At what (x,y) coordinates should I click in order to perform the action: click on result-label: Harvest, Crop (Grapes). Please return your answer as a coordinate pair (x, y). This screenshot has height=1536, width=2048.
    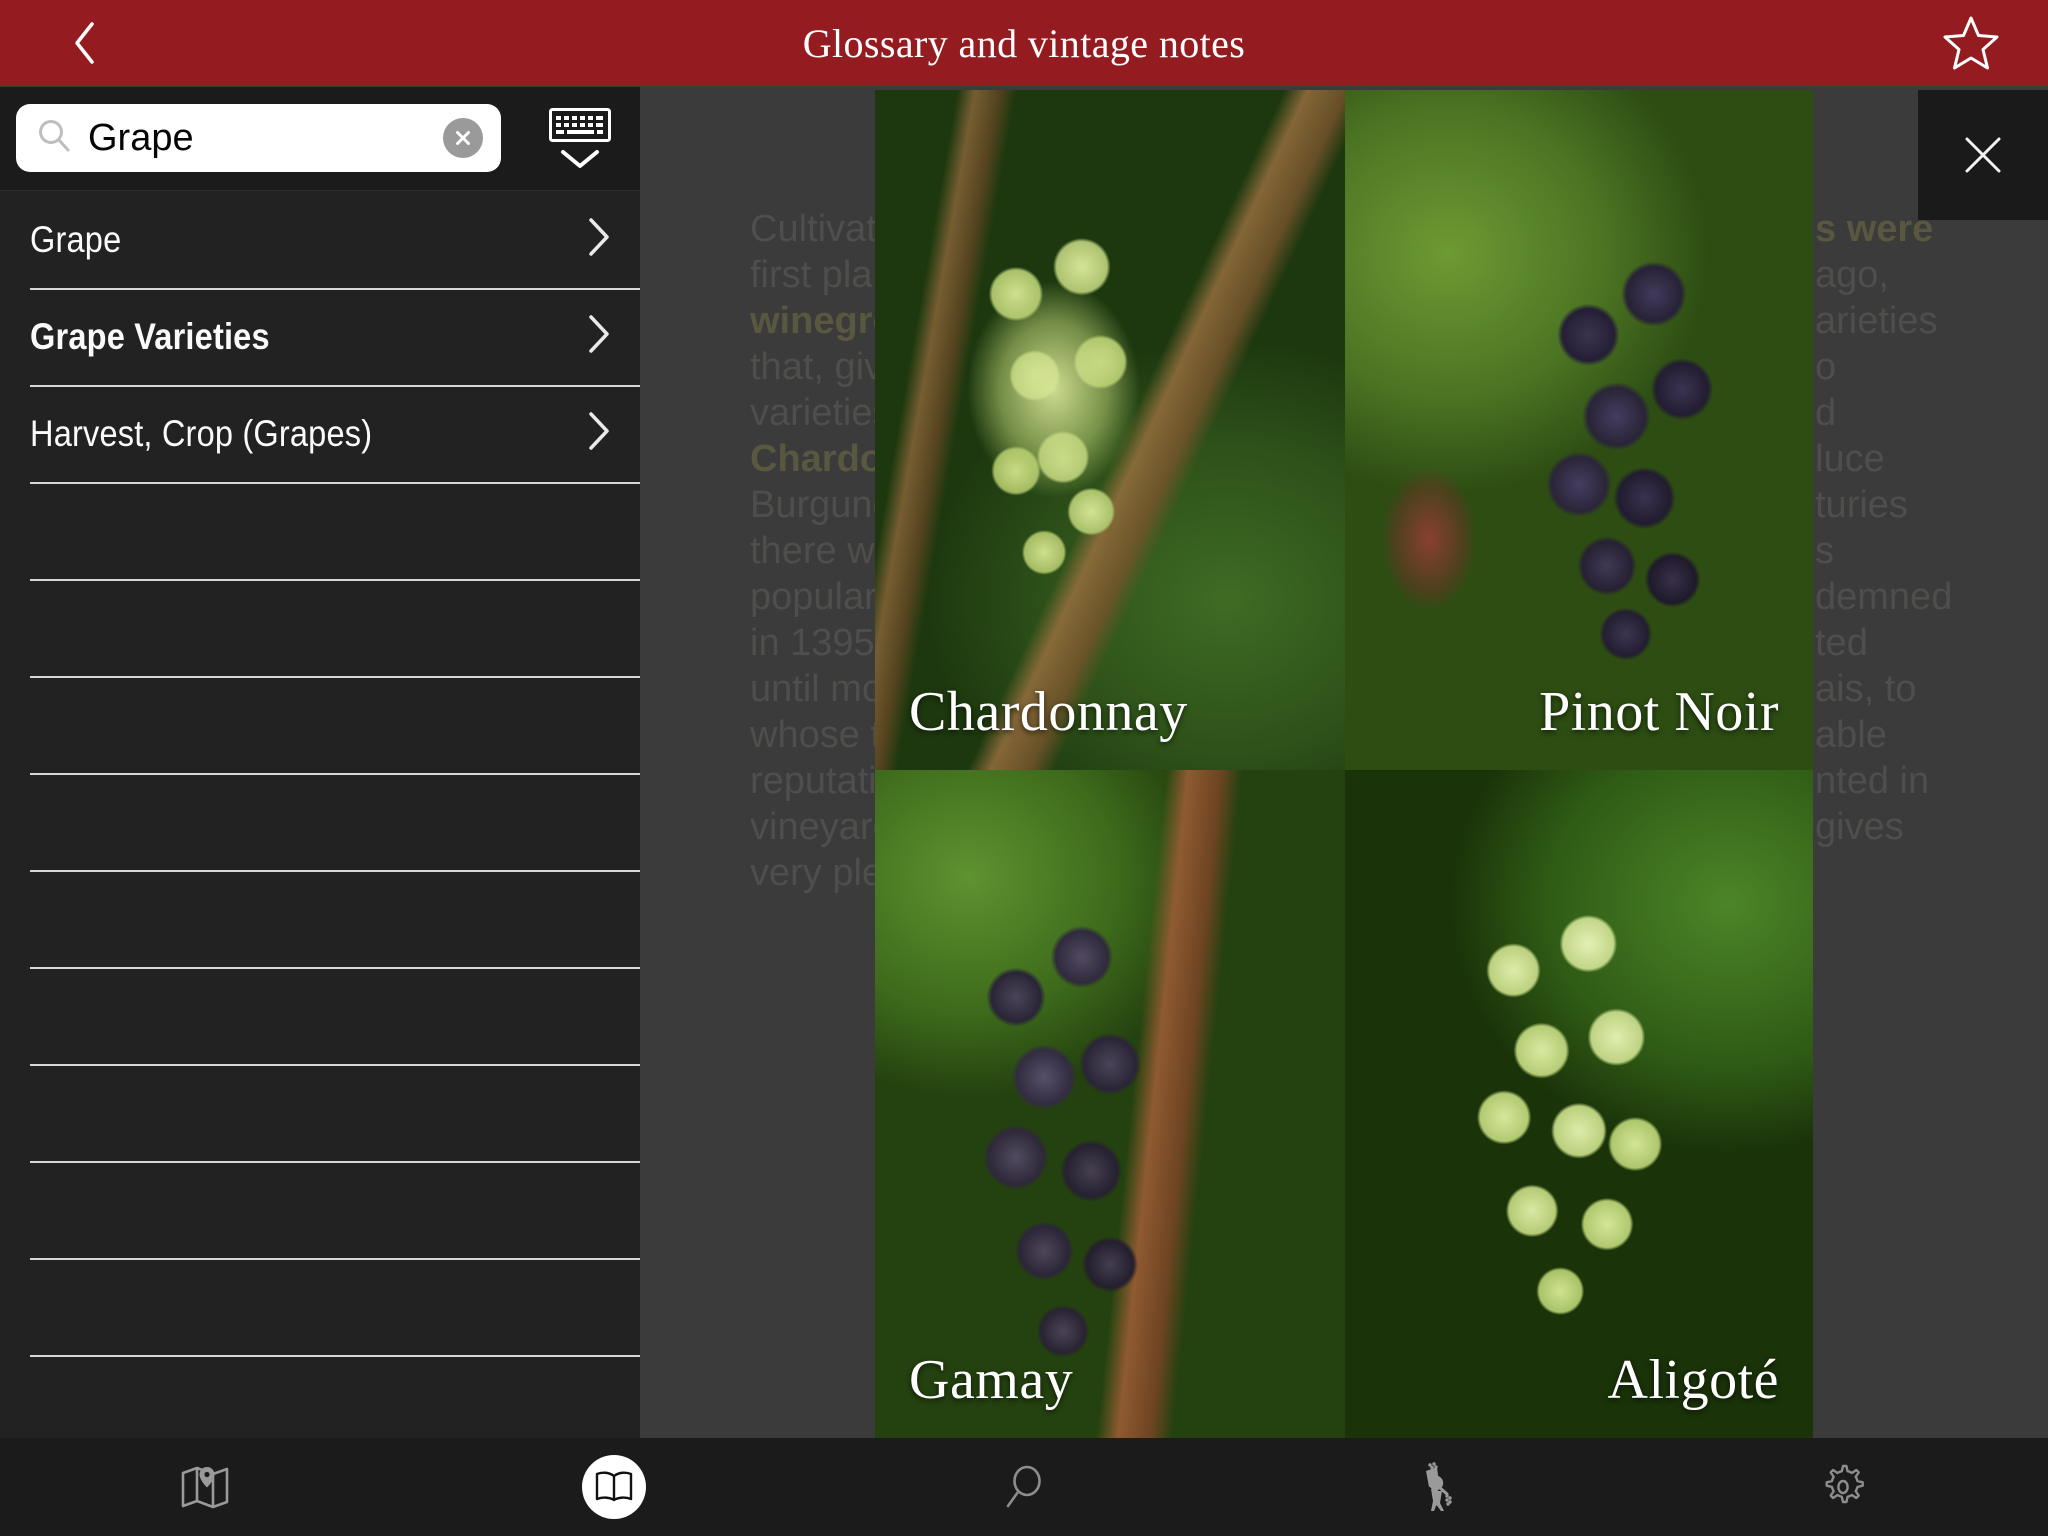
    Looking at the image, I should click on (201, 433).